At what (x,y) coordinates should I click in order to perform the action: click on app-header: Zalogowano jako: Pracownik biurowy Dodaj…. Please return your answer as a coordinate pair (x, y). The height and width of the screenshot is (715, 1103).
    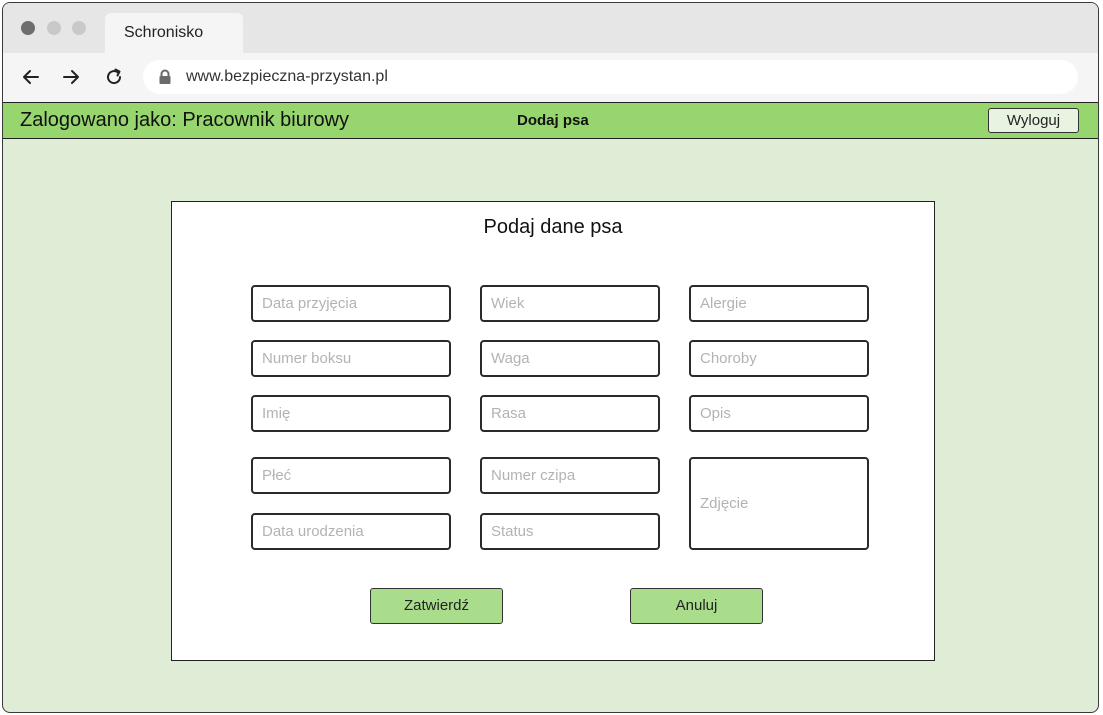
    Looking at the image, I should click on (550, 120).